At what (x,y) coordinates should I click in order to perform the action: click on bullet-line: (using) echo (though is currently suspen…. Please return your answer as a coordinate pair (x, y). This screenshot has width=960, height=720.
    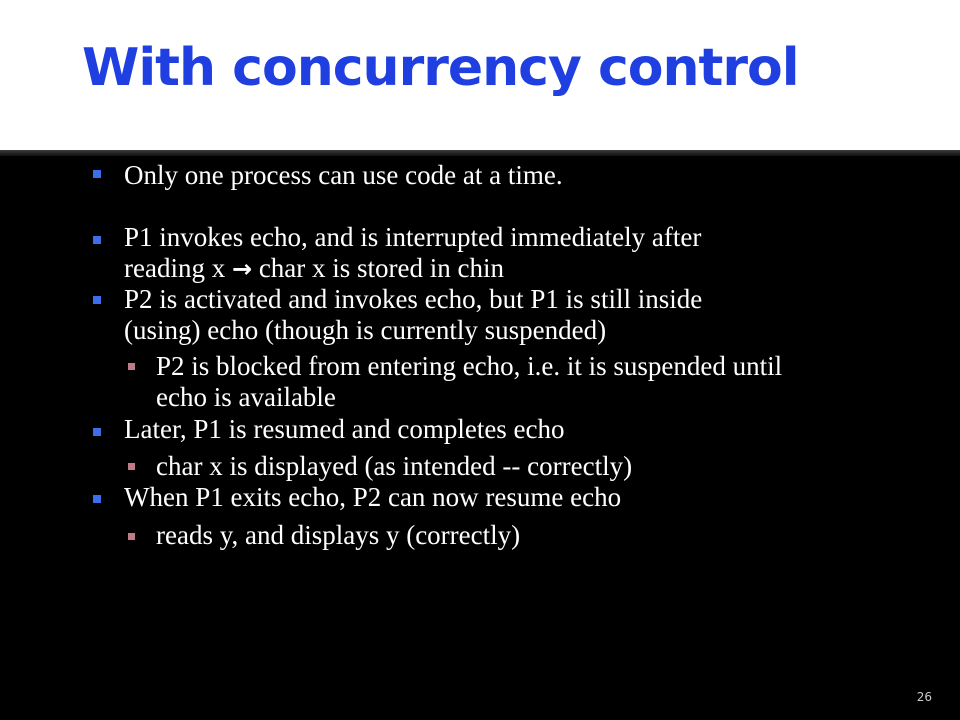
    Looking at the image, I should click on (365, 330).